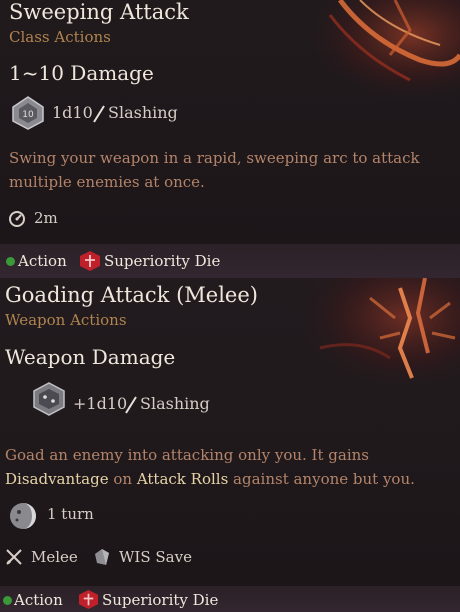 Image resolution: width=460 pixels, height=612 pixels. I want to click on ability-title: Goading Attack (Melee), so click(131, 295).